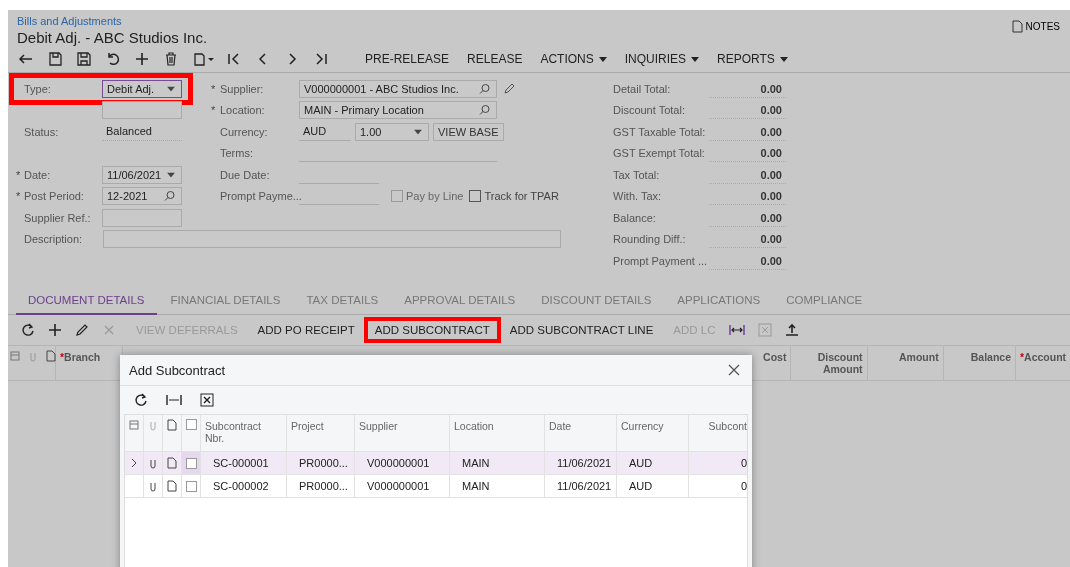 Image resolution: width=1070 pixels, height=567 pixels. Describe the element at coordinates (113, 59) in the screenshot. I see `undo-icon` at that location.